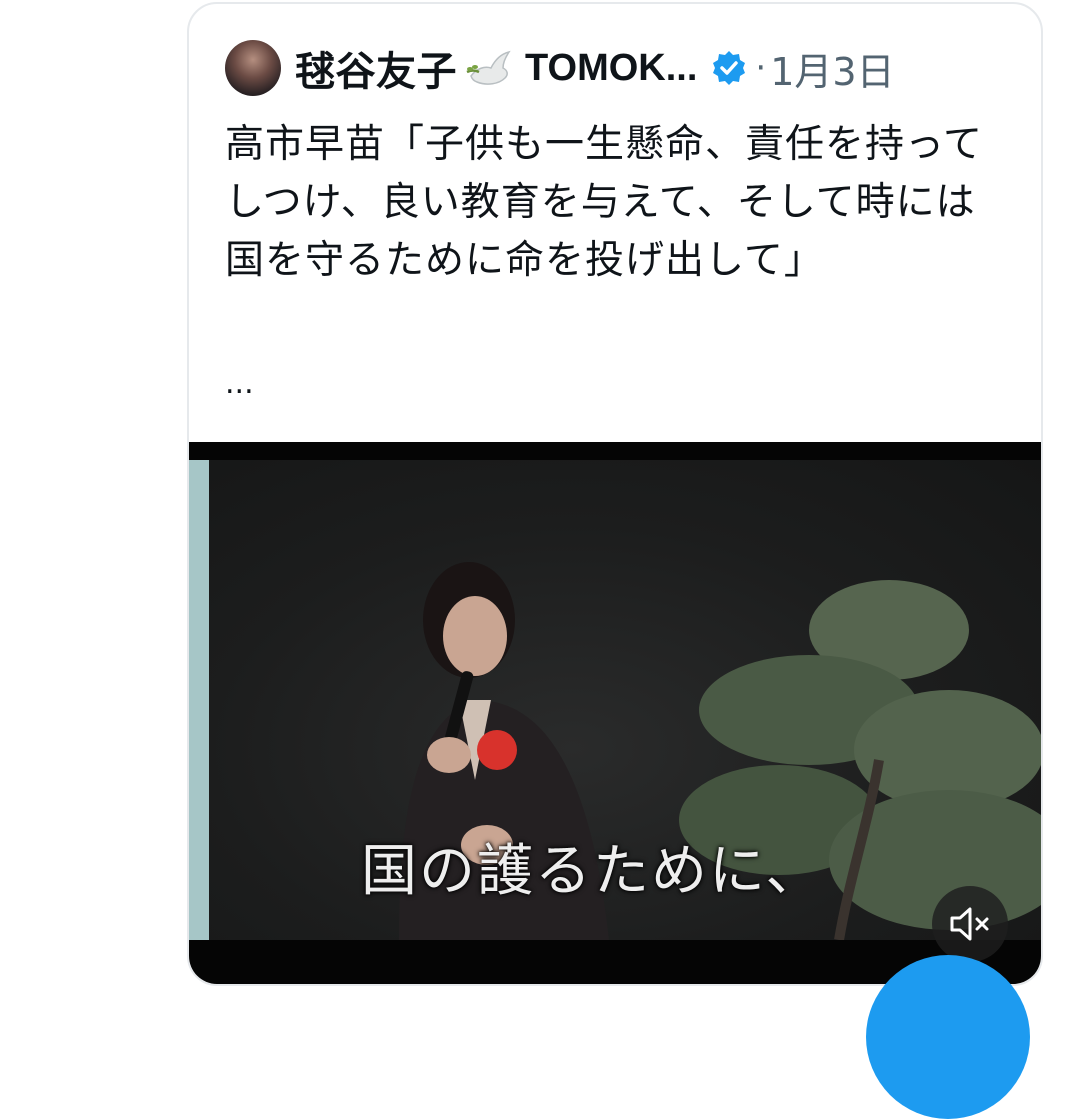 This screenshot has height=1119, width=1080. I want to click on tweet-header: 毬谷友子 TOMOK... · 1月3日, so click(560, 68).